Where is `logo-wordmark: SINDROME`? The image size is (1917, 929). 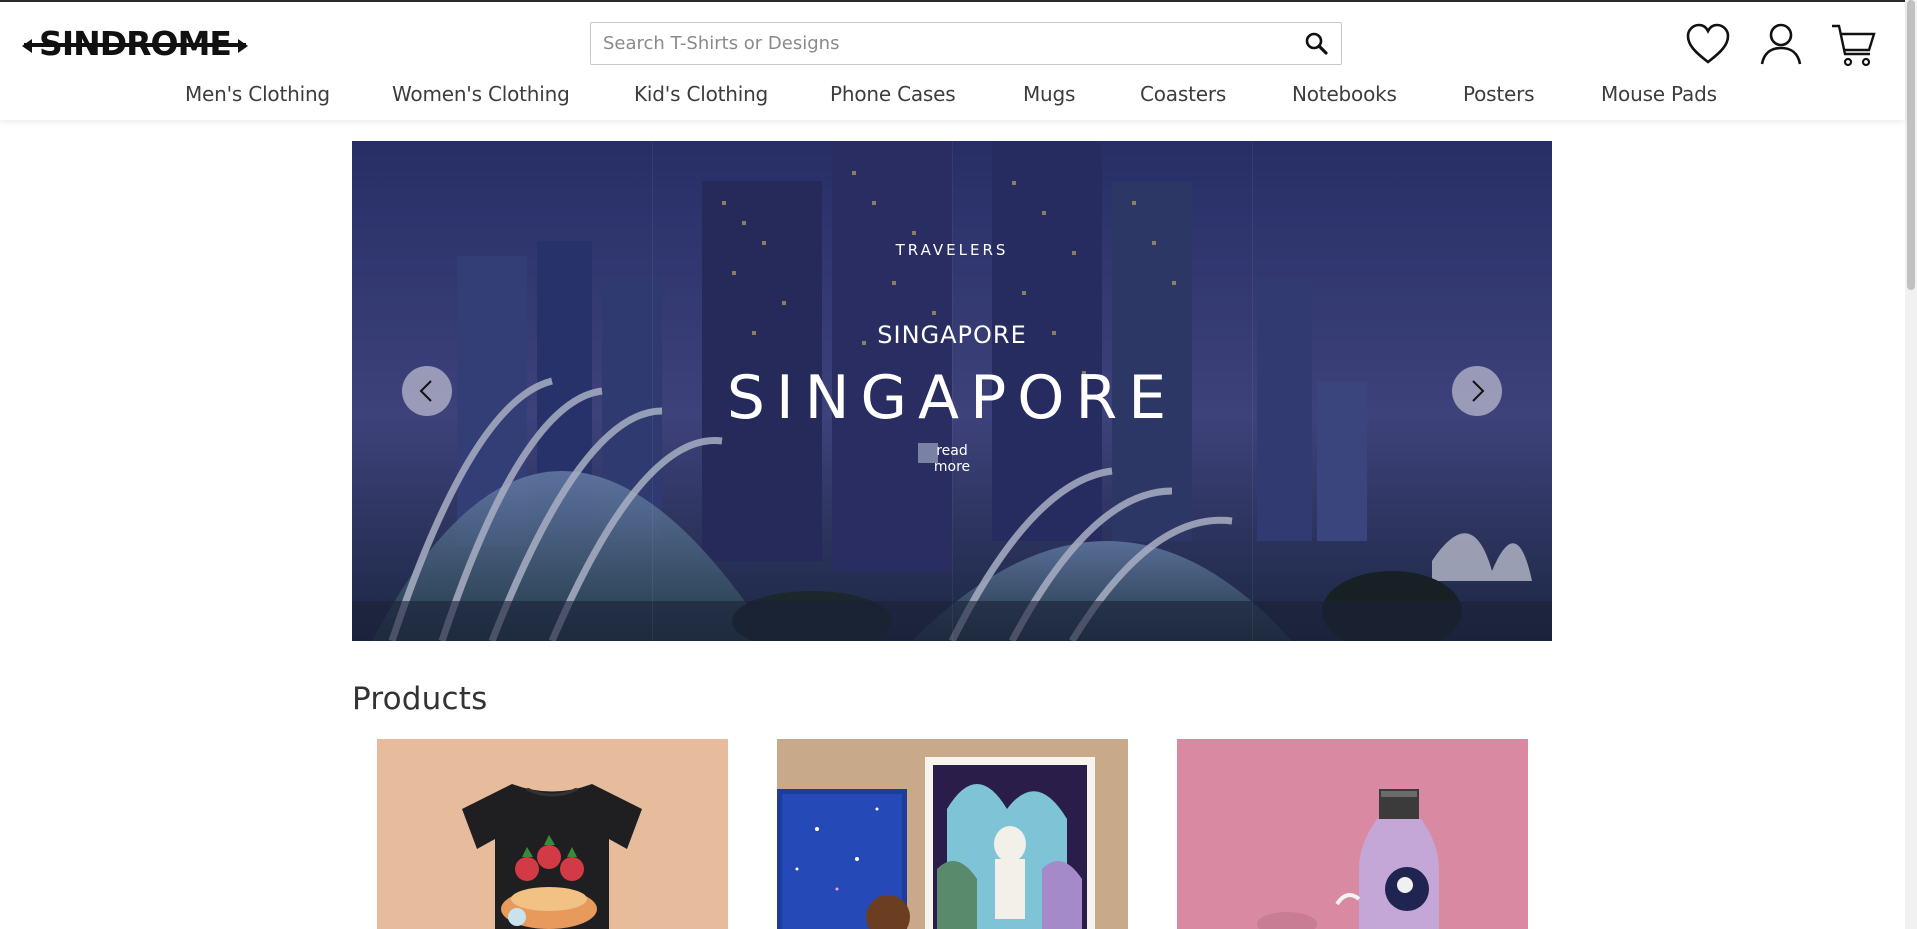 logo-wordmark: SINDROME is located at coordinates (135, 43).